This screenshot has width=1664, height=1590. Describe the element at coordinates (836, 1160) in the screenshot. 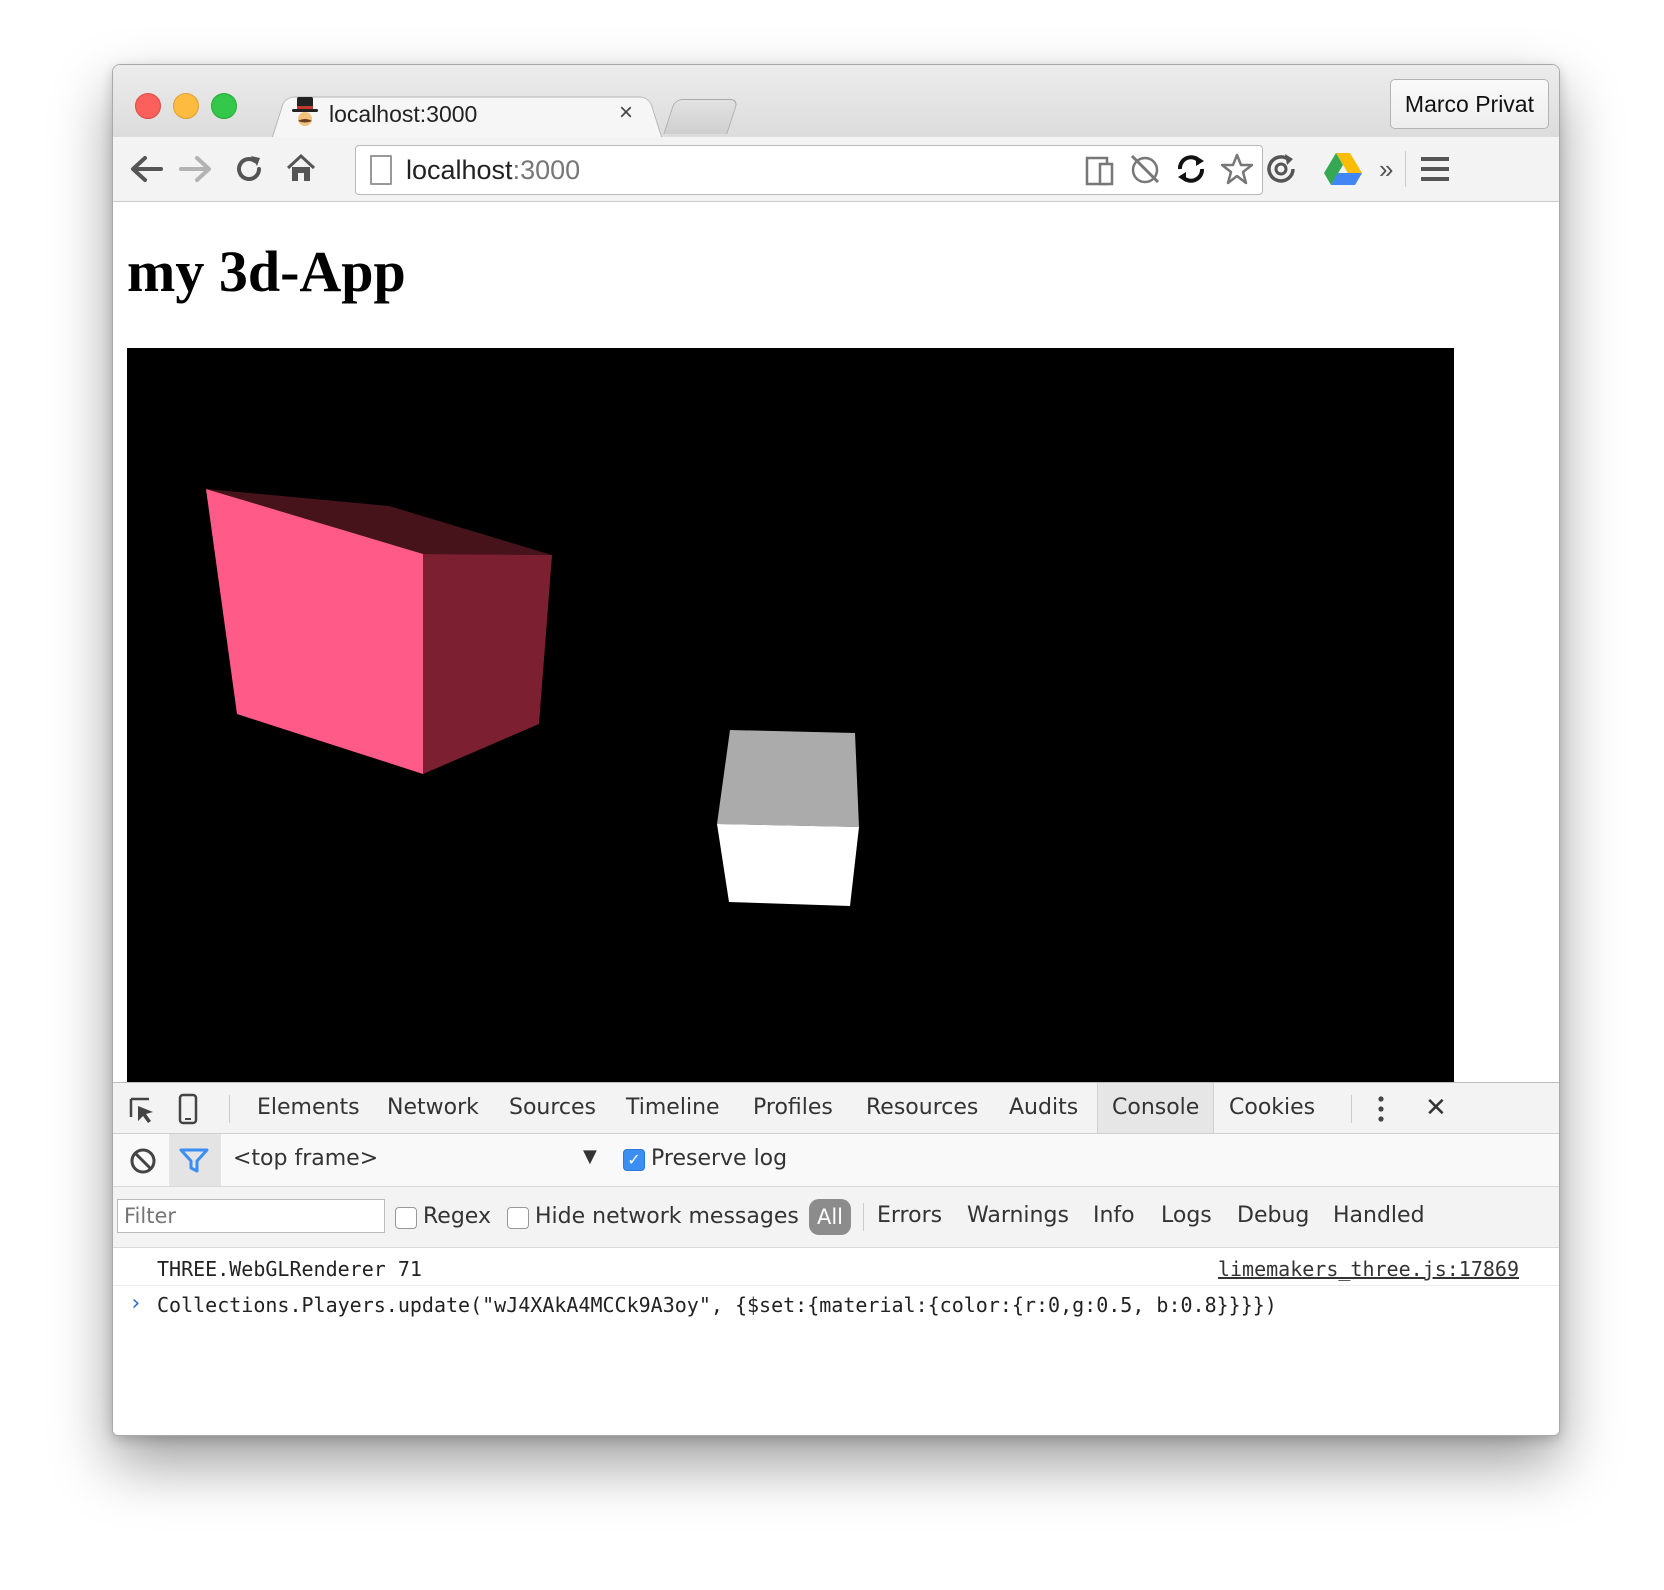

I see `console-toolbar: <top frame> ▼ ✓ Preserve log` at that location.